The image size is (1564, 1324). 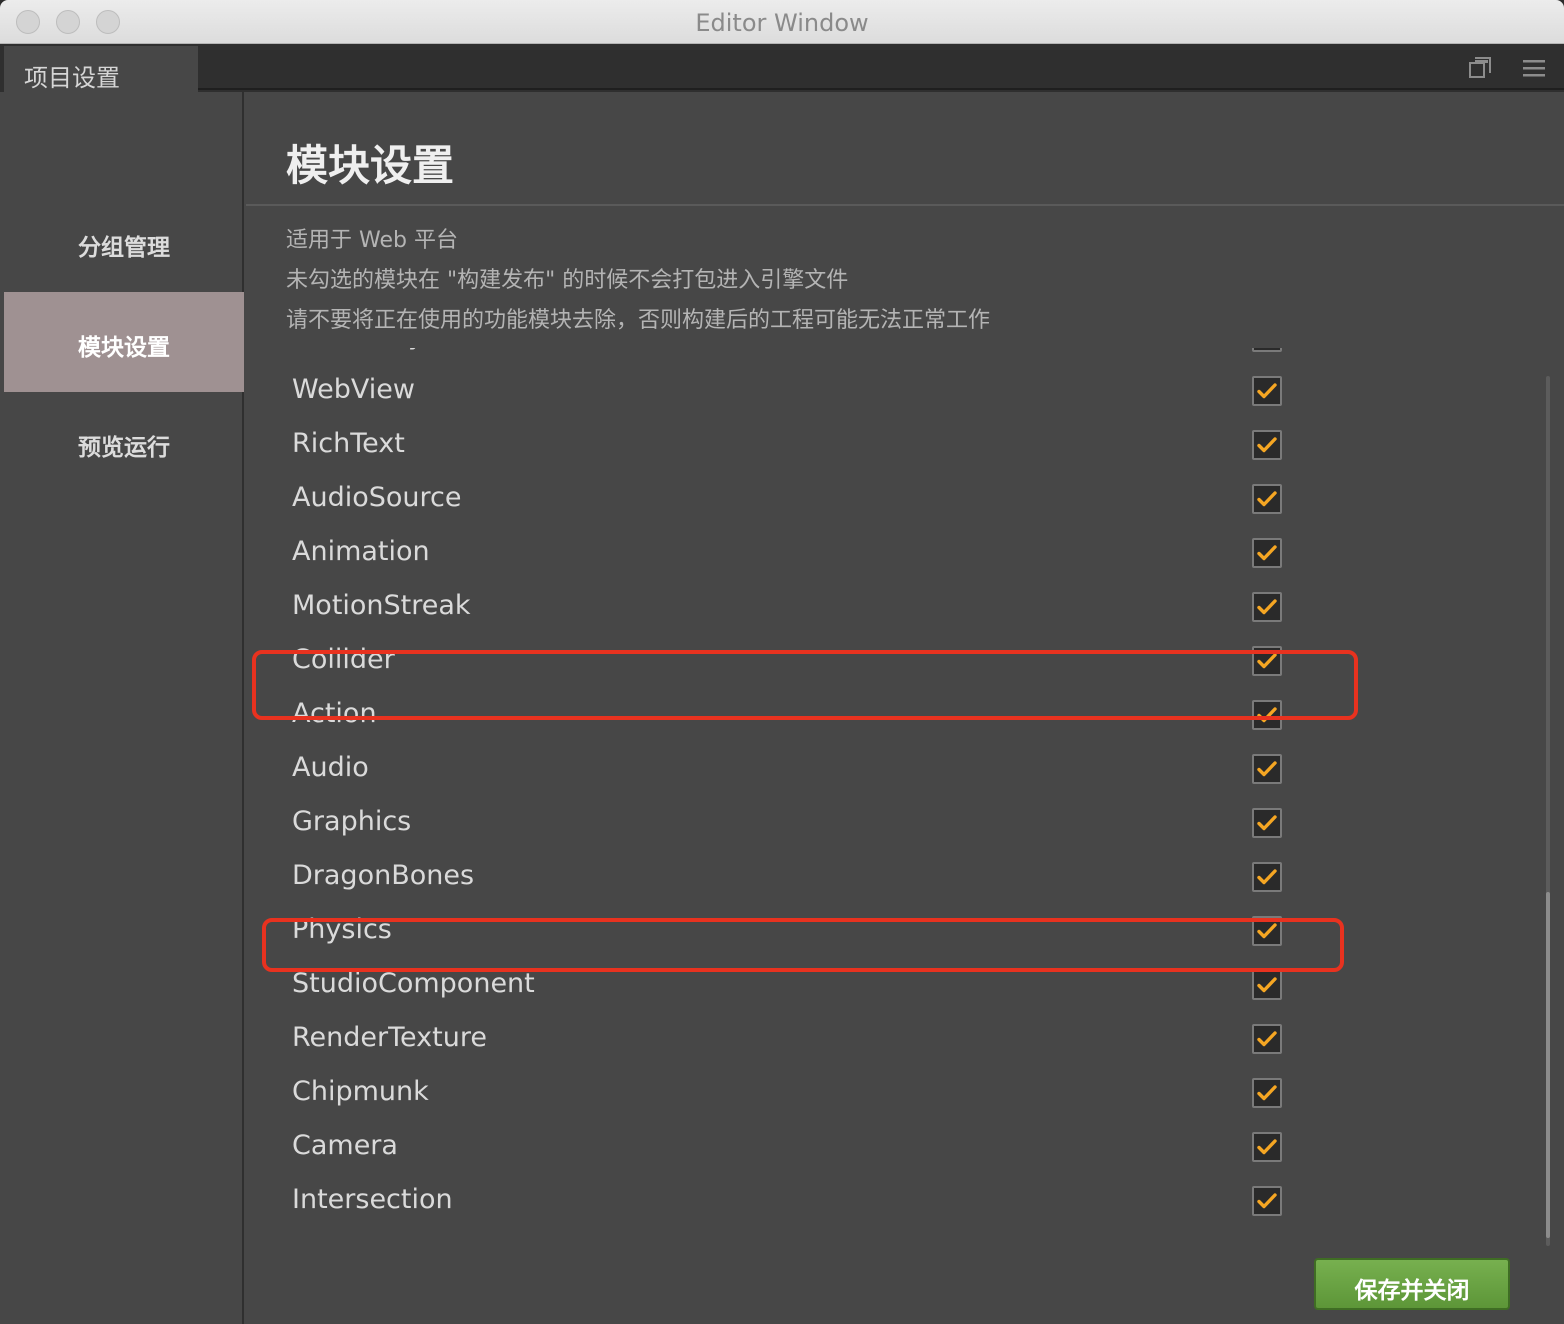 What do you see at coordinates (389, 1037) in the screenshot?
I see `module-label: RenderTexture` at bounding box center [389, 1037].